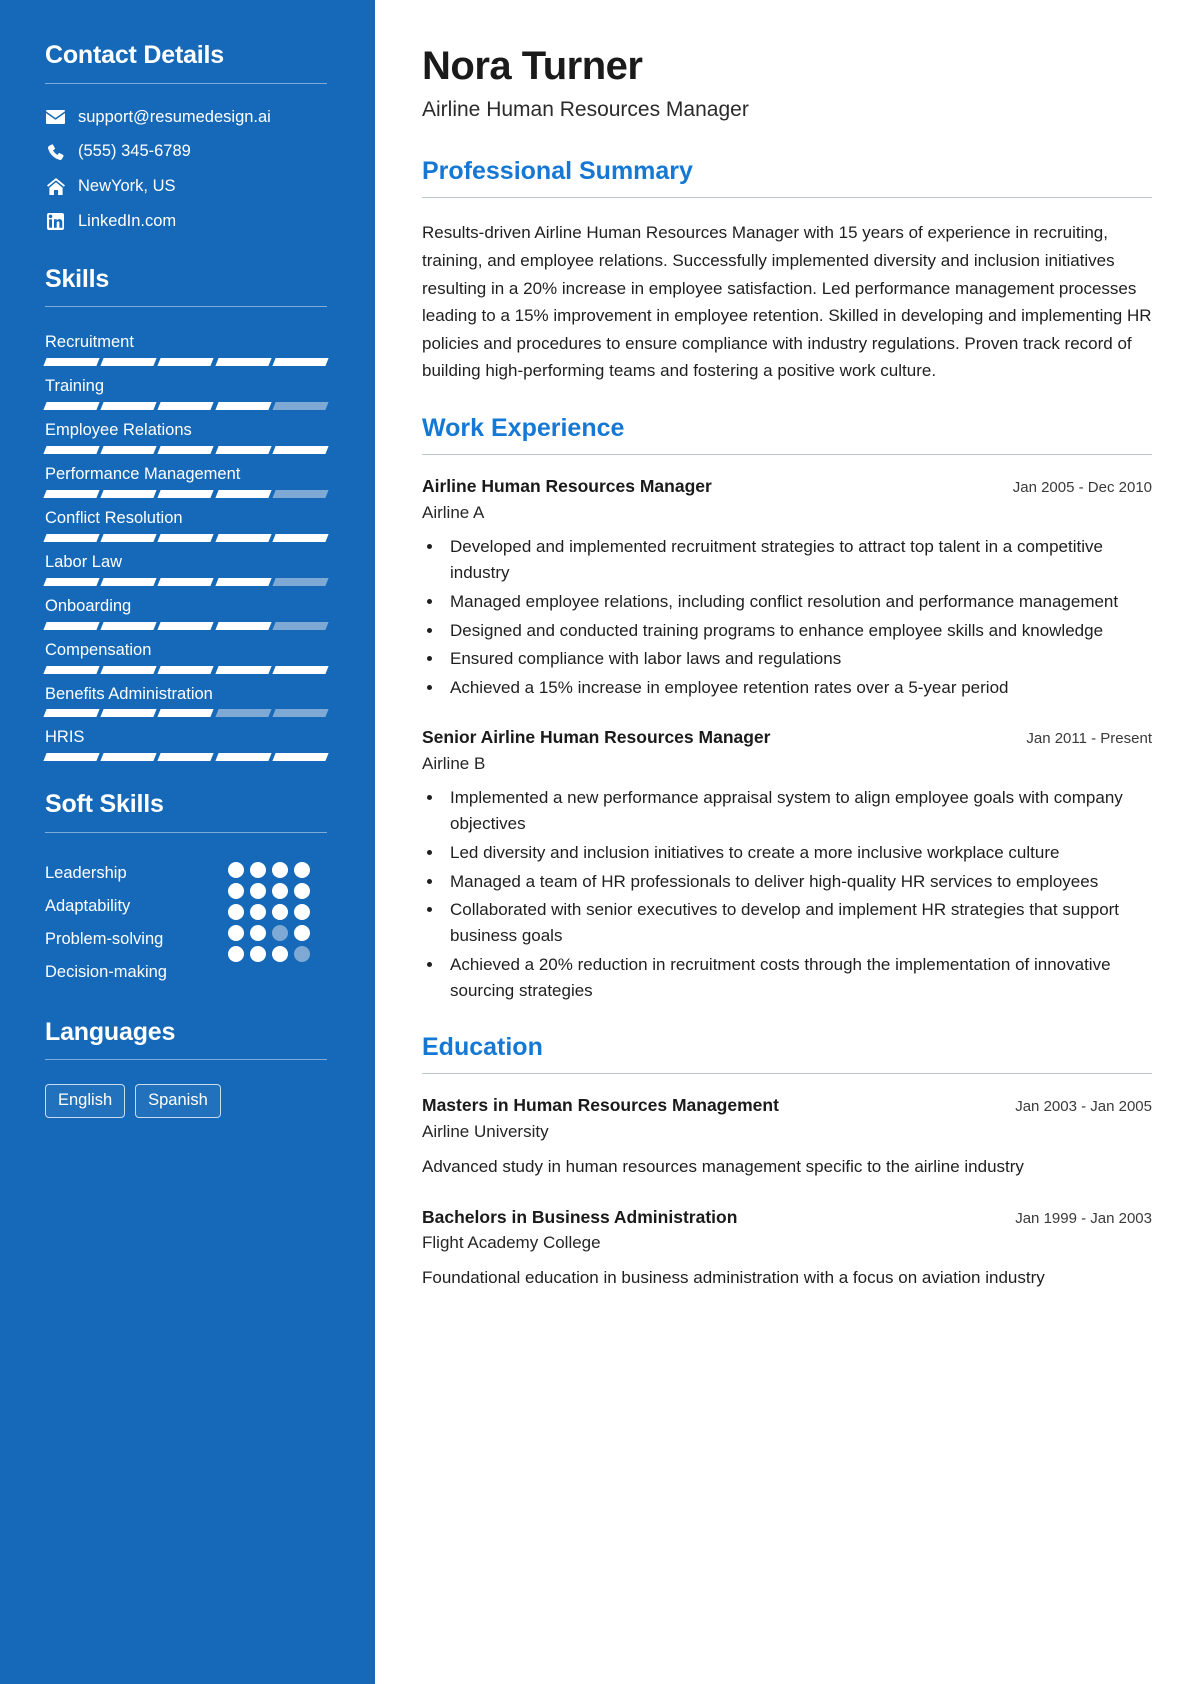 Image resolution: width=1200 pixels, height=1684 pixels. I want to click on entry-role-title: Bachelors in Business Administration, so click(580, 1216).